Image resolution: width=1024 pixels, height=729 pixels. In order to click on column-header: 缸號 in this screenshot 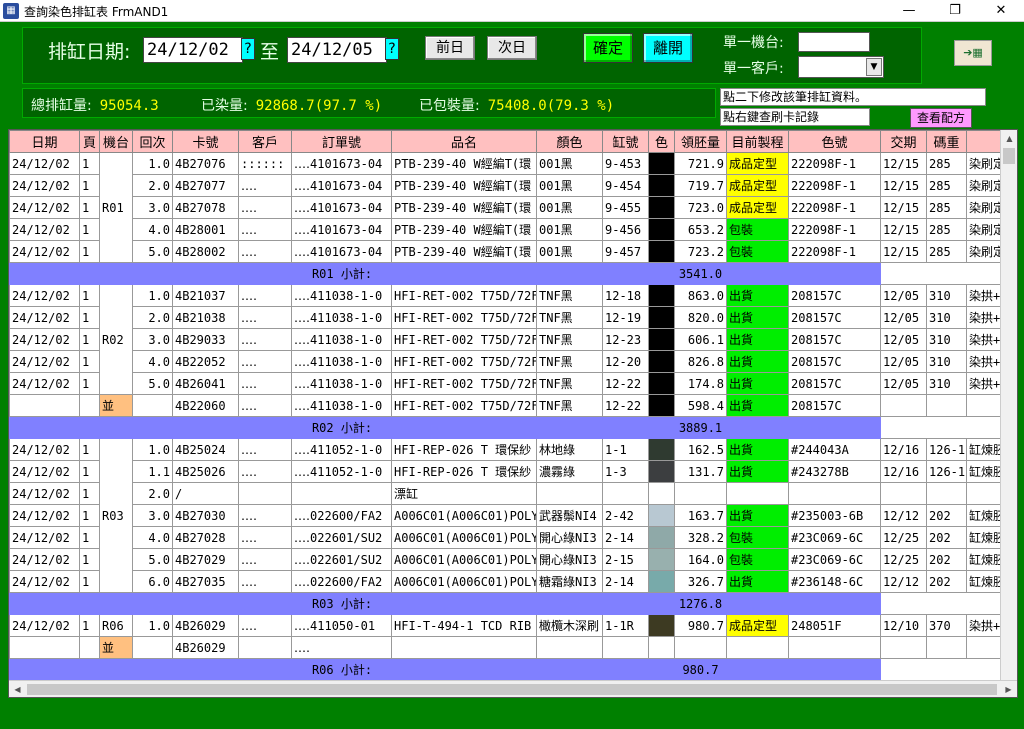, I will do `click(625, 141)`.